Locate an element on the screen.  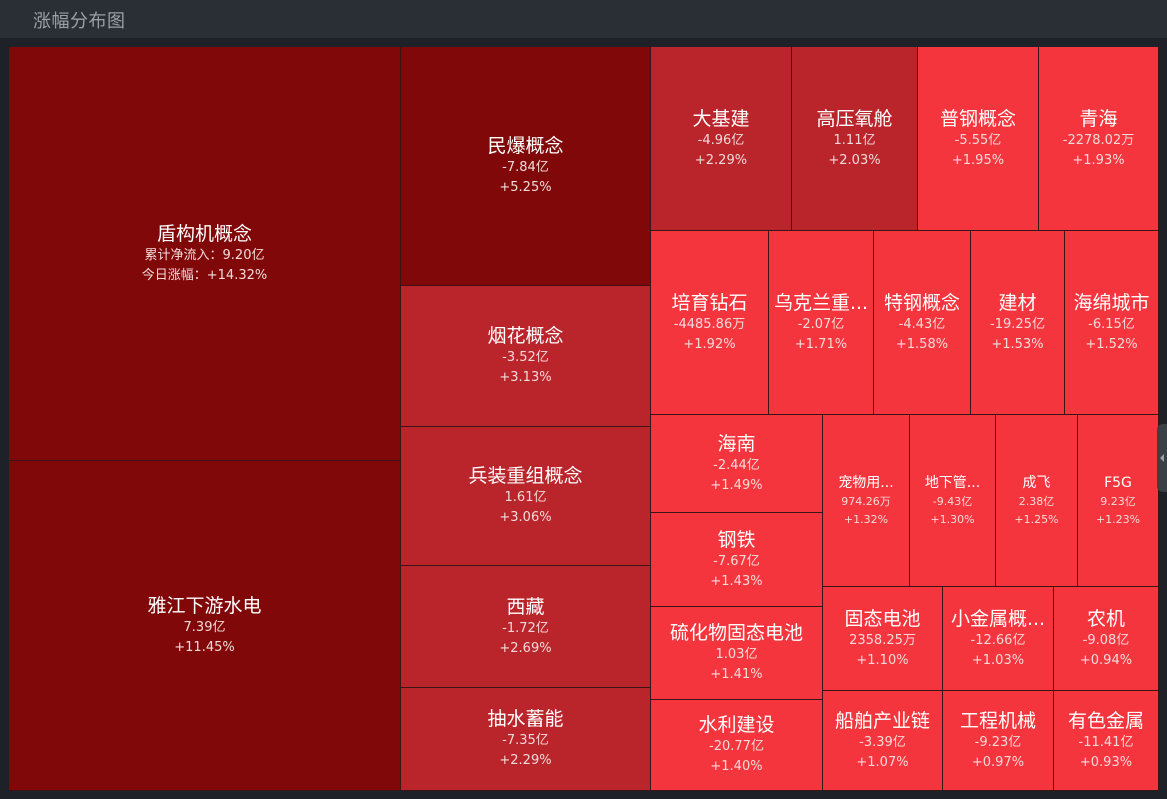
sector-tile-15: 建材 -19.25亿 +1.53% is located at coordinates (1018, 323).